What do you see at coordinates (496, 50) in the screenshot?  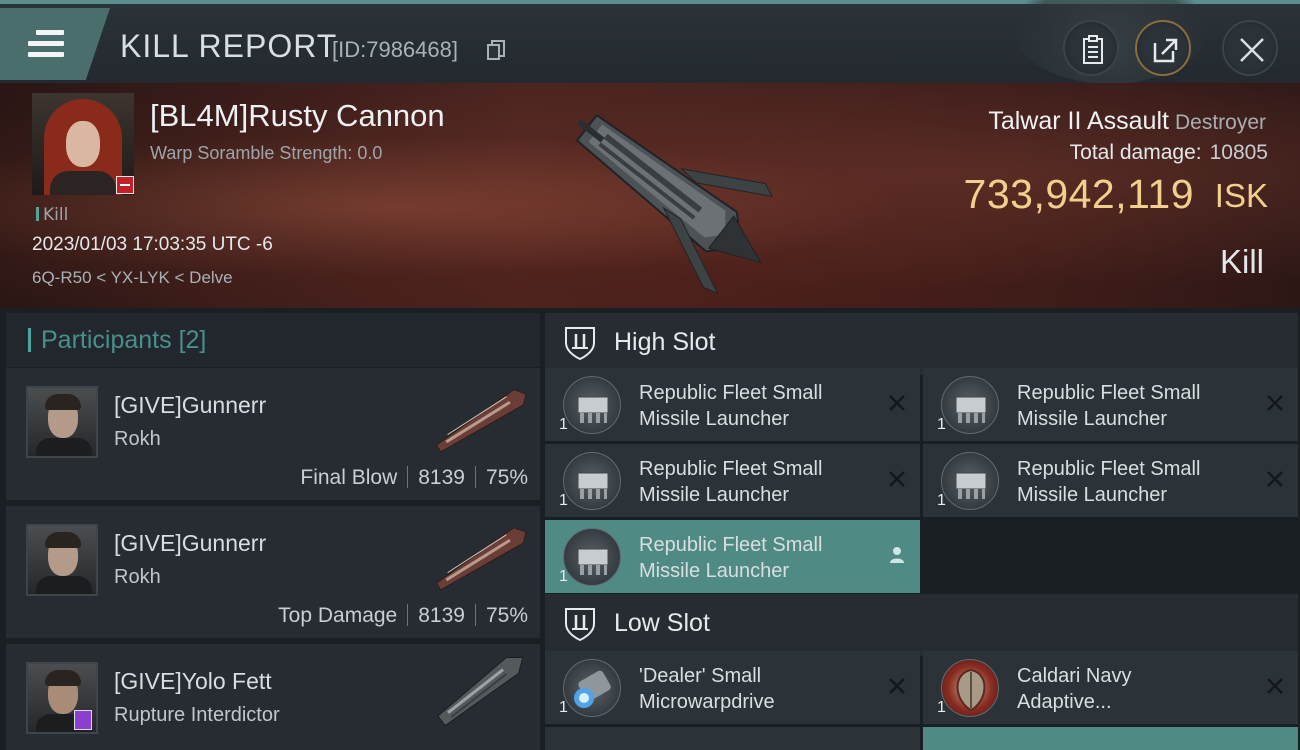 I see `copy-icon` at bounding box center [496, 50].